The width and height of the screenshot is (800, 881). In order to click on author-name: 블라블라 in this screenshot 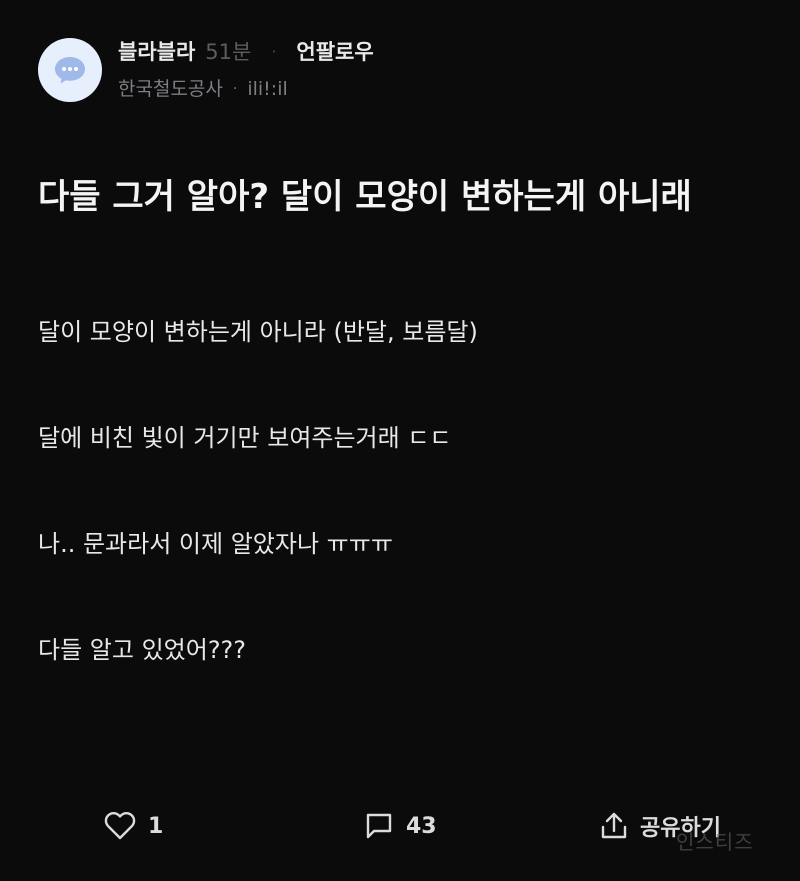, I will do `click(156, 52)`.